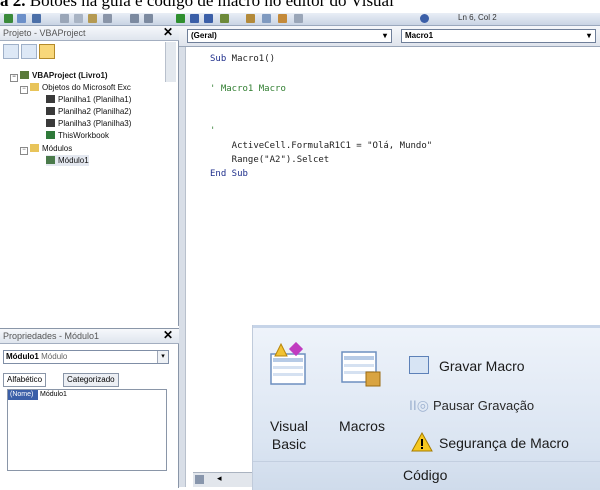 The image size is (600, 490). What do you see at coordinates (134, 18) in the screenshot?
I see `undo-icon` at bounding box center [134, 18].